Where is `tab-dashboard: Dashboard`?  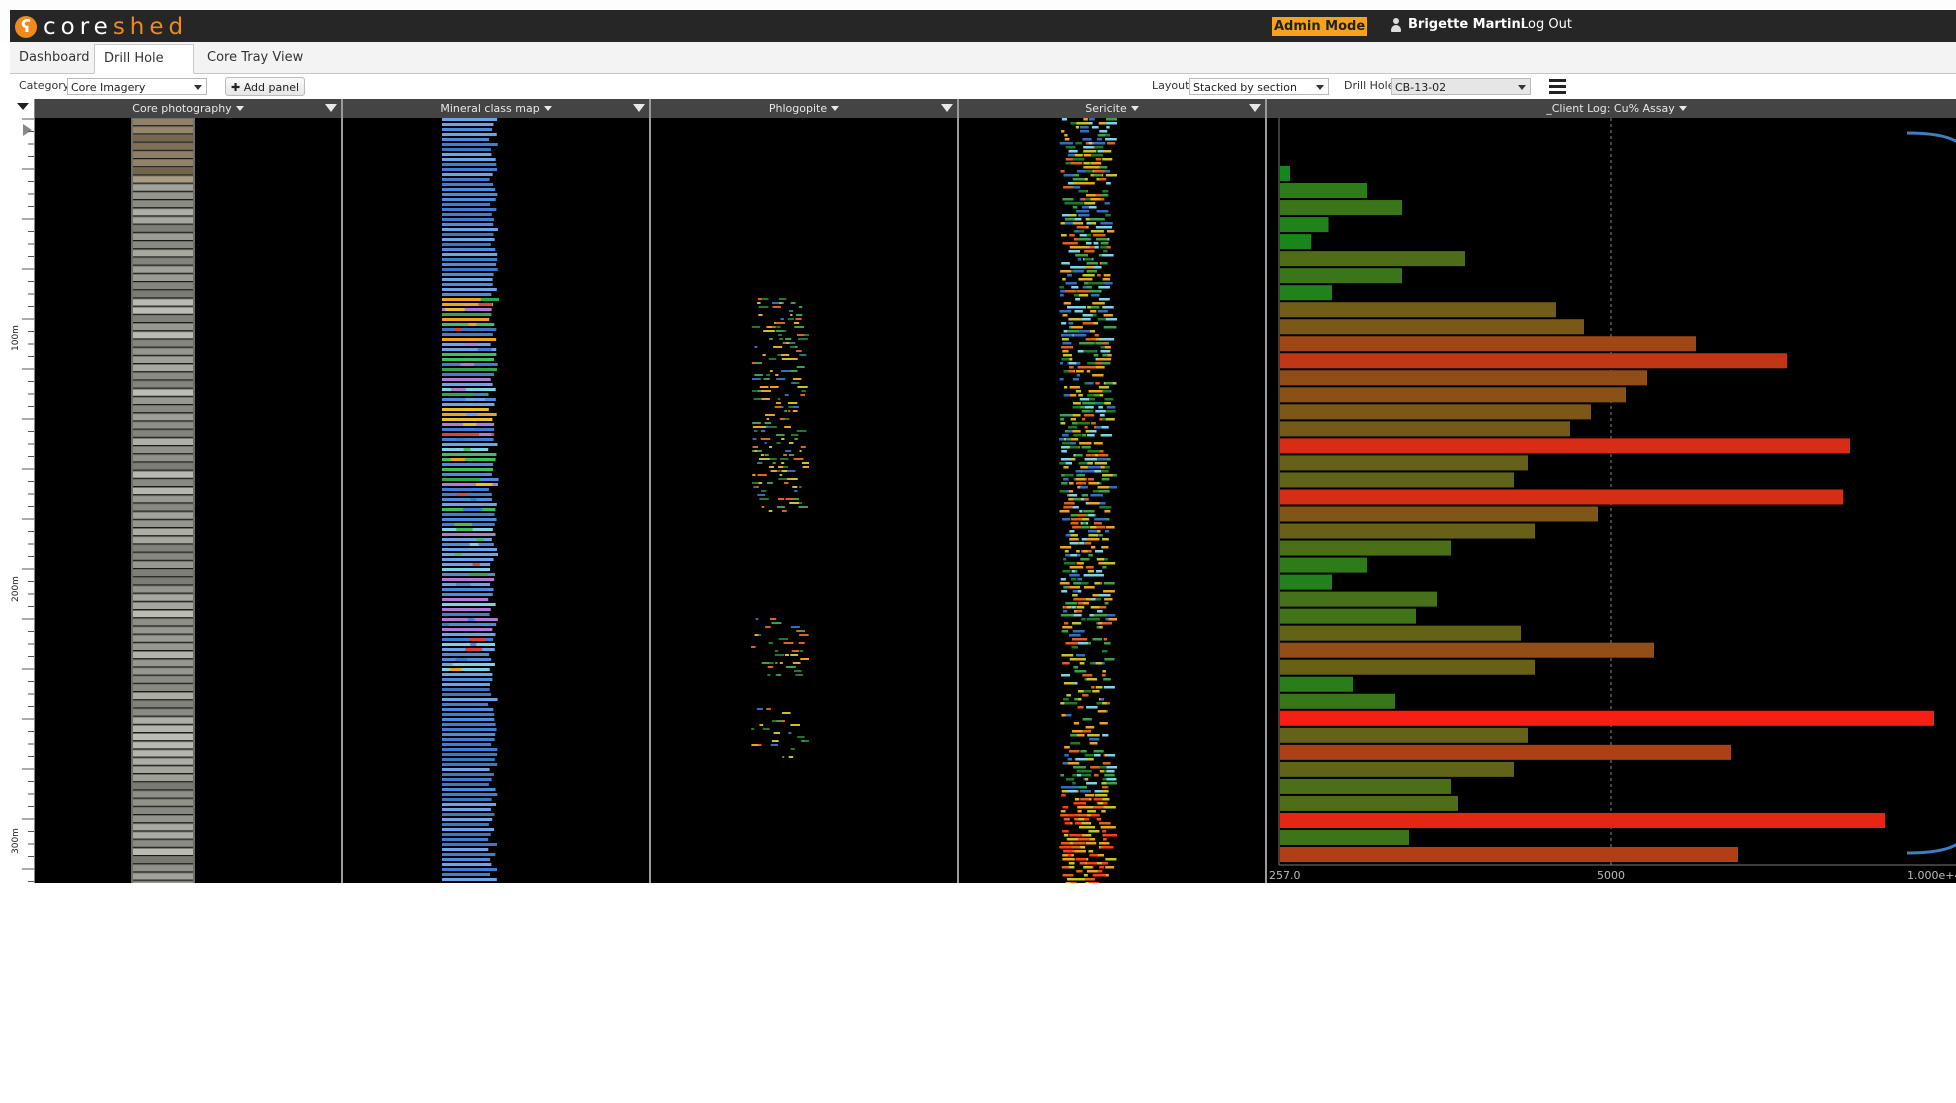 tab-dashboard: Dashboard is located at coordinates (54, 58).